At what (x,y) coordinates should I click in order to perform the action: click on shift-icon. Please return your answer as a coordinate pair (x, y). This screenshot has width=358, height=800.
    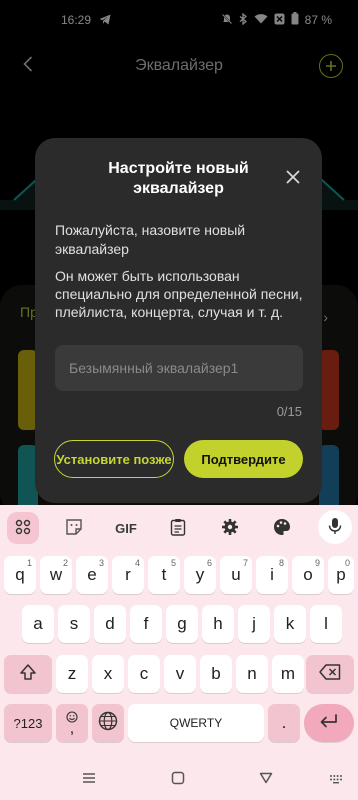
    Looking at the image, I should click on (28, 674).